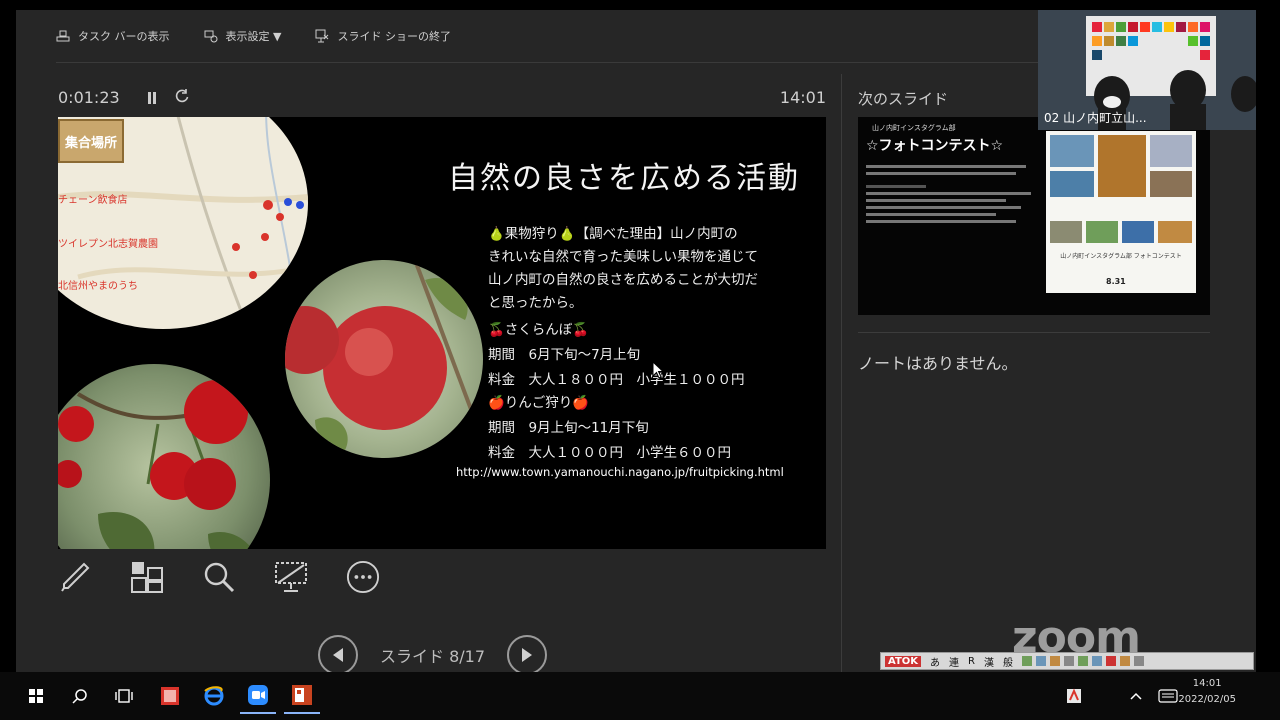 The image size is (1280, 720). I want to click on map-item-2: ツイレプン北志賀農園, so click(108, 244).